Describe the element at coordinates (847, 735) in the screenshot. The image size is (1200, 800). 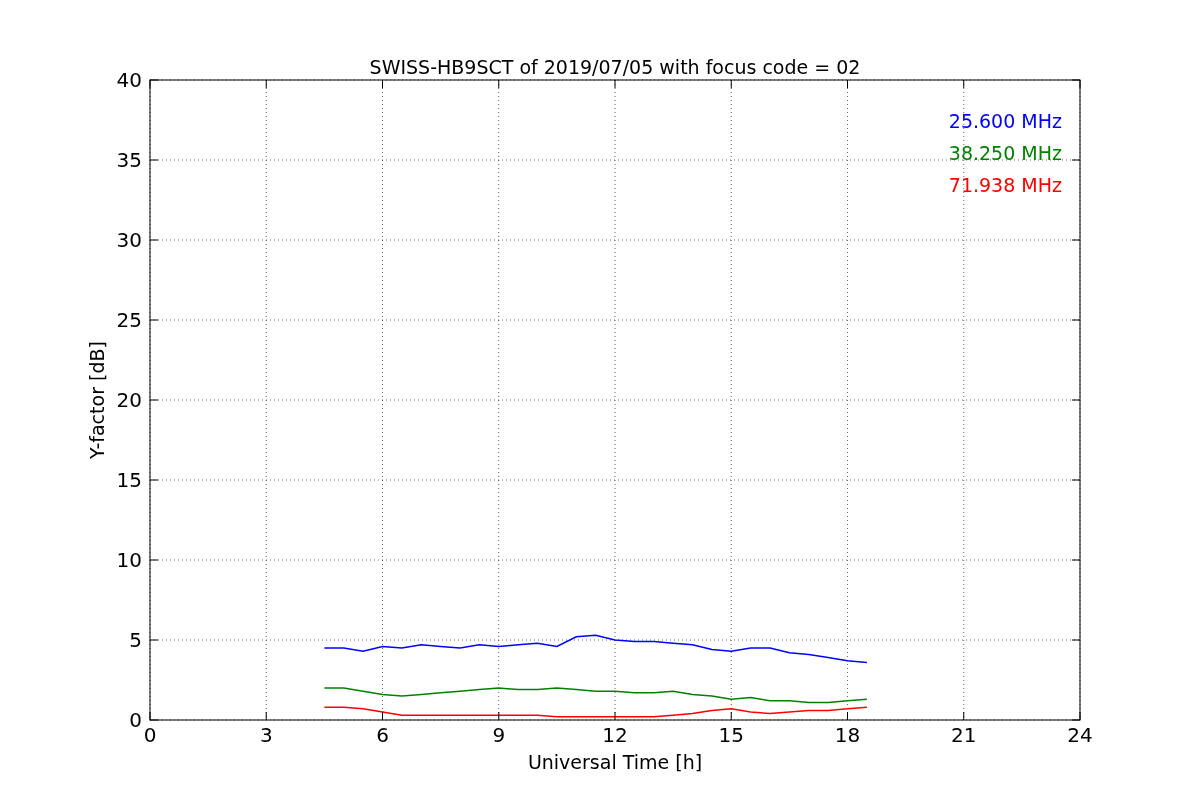
I see `x-tick-label: 18` at that location.